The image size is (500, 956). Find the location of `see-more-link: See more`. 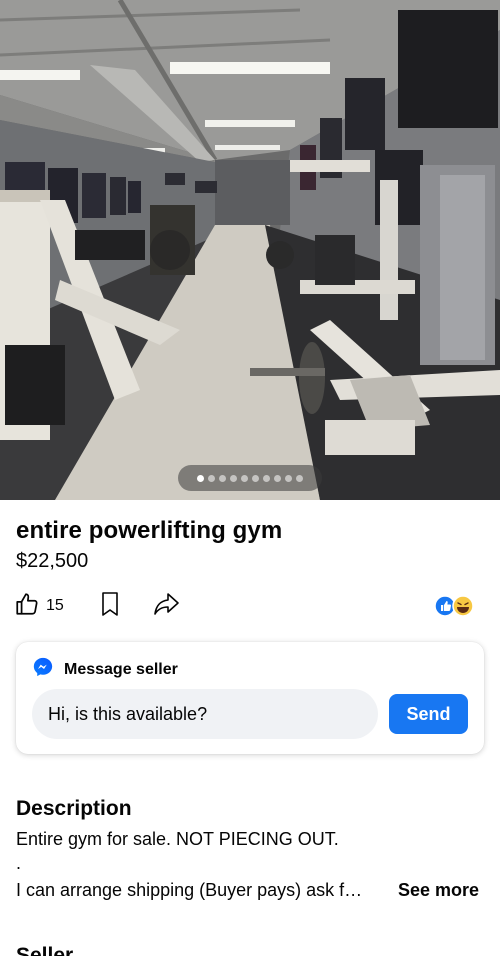

see-more-link: See more is located at coordinates (438, 890).